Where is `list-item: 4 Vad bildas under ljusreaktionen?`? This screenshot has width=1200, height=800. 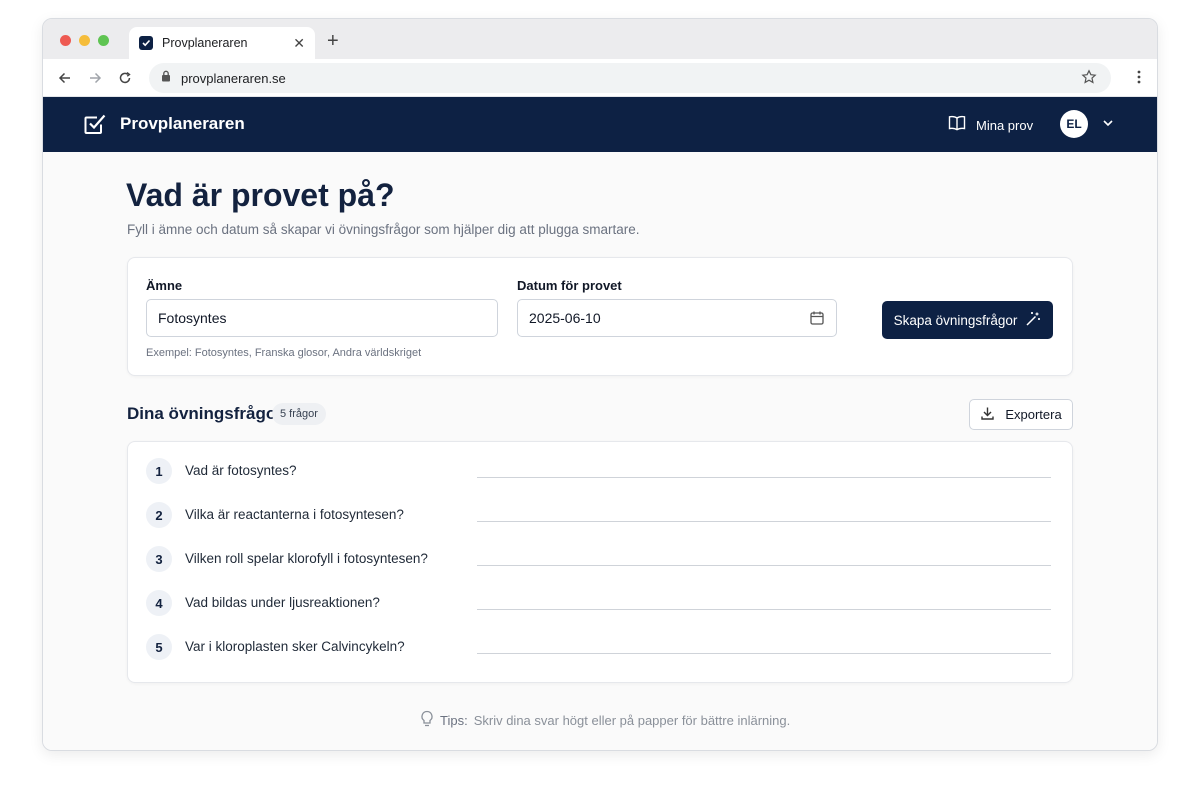
list-item: 4 Vad bildas under ljusreaktionen? is located at coordinates (599, 604).